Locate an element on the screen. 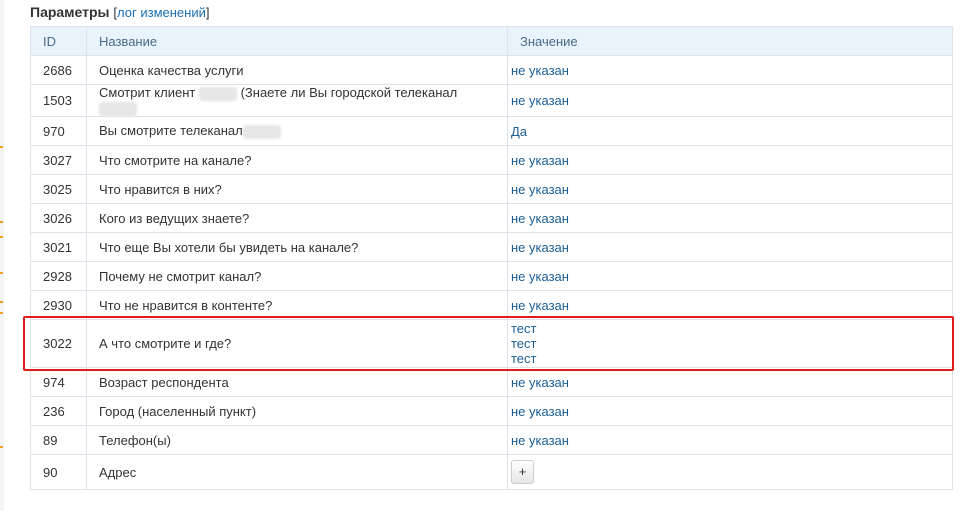 The width and height of the screenshot is (967, 511). row-id: 3027 is located at coordinates (58, 160).